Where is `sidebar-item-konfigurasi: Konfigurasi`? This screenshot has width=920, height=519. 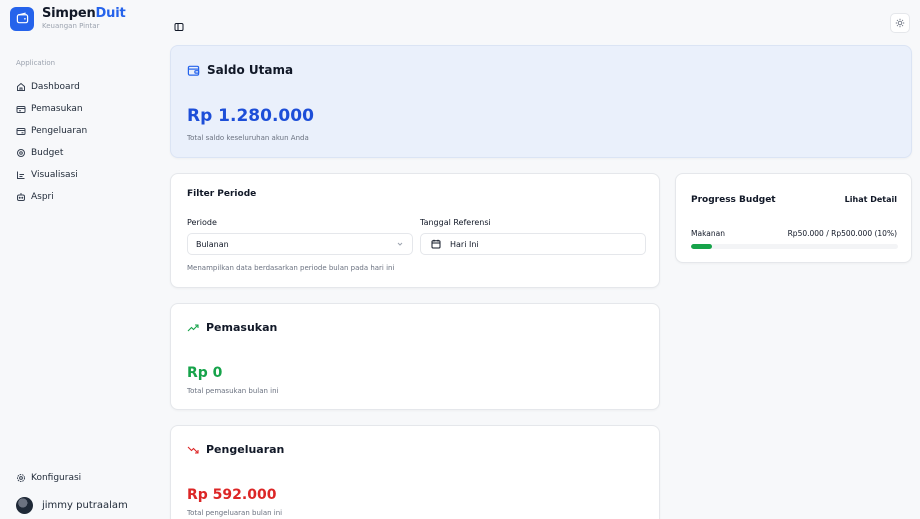 sidebar-item-konfigurasi: Konfigurasi is located at coordinates (48, 478).